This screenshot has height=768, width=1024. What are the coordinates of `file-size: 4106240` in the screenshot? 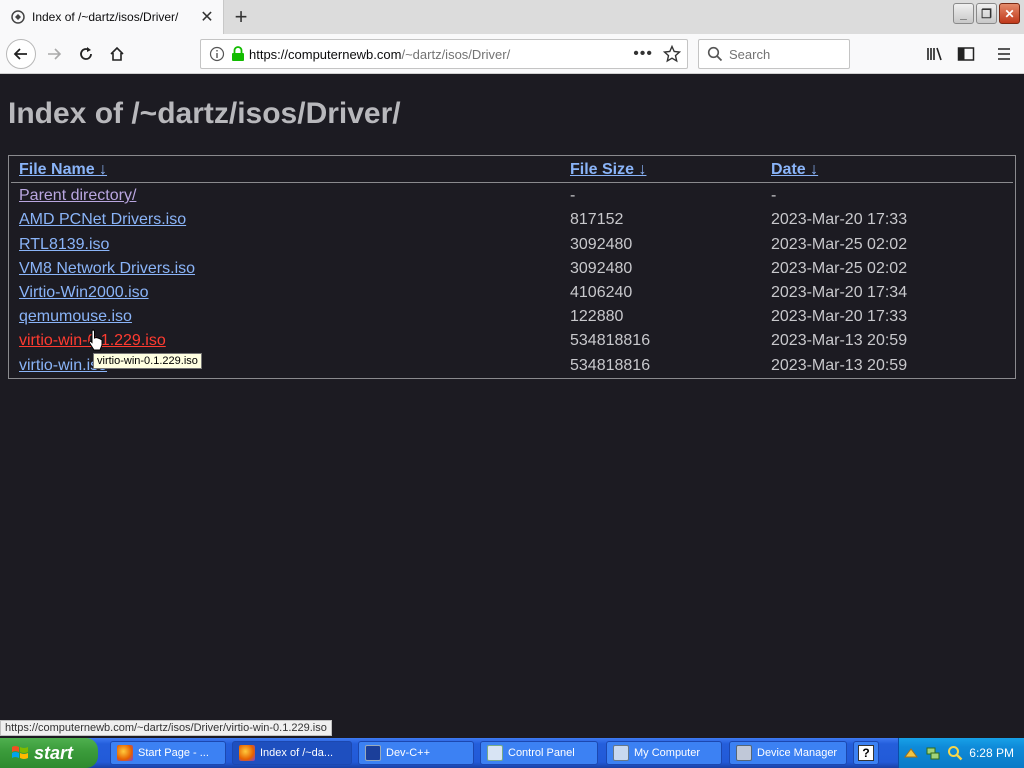 It's located at (601, 292).